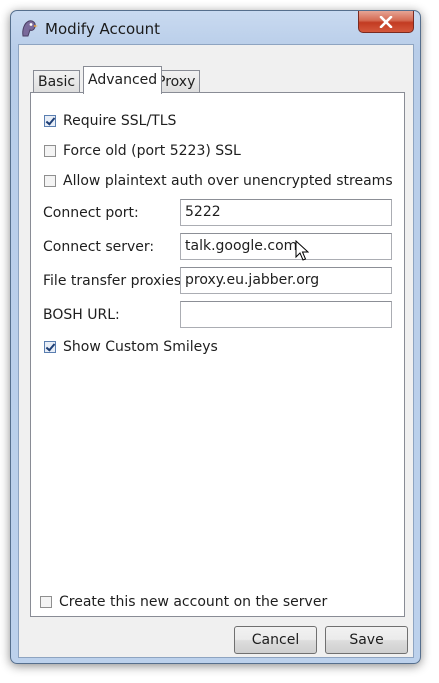  What do you see at coordinates (81, 315) in the screenshot?
I see `bosh-url-label: BOSH URL:` at bounding box center [81, 315].